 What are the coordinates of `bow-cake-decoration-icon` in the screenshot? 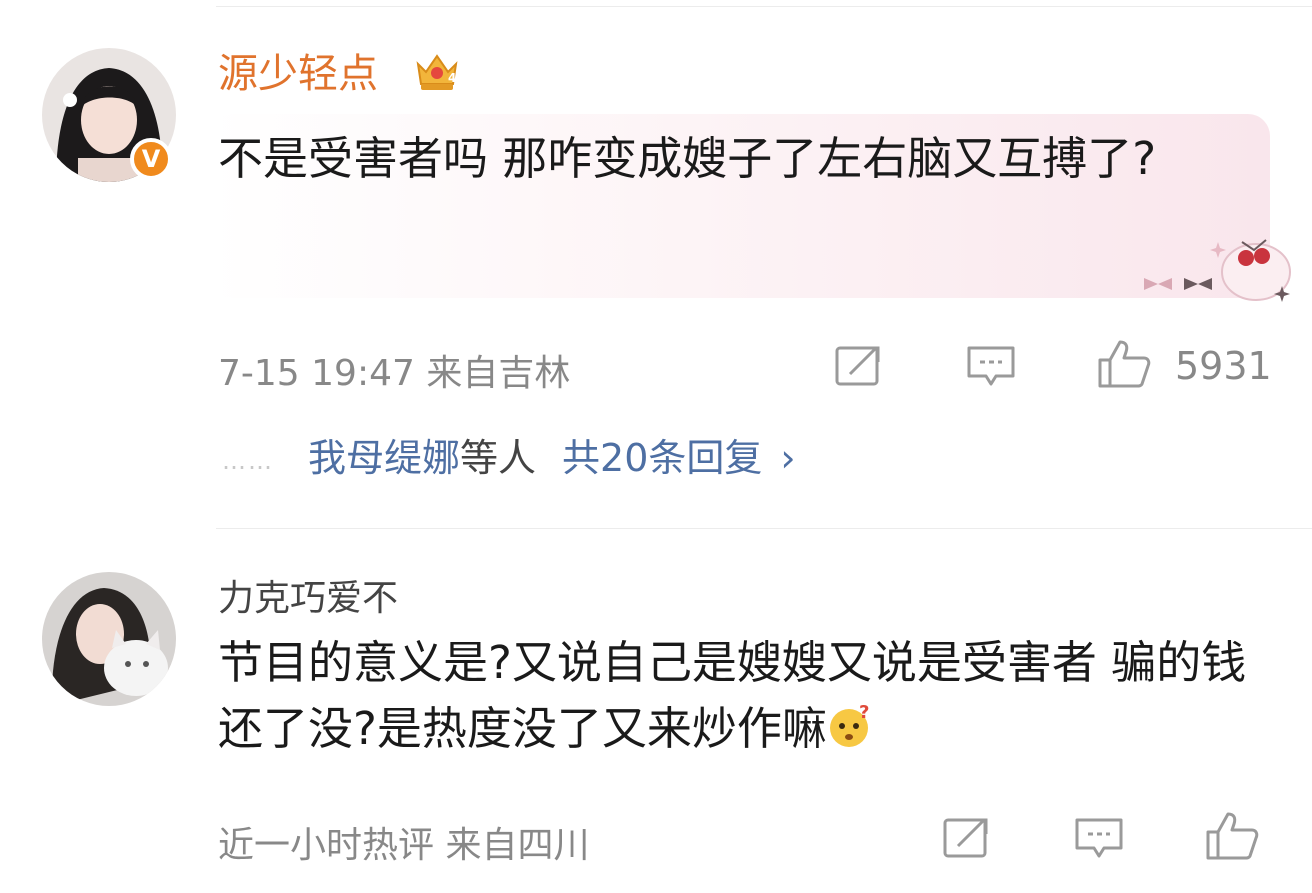 It's located at (1217, 270).